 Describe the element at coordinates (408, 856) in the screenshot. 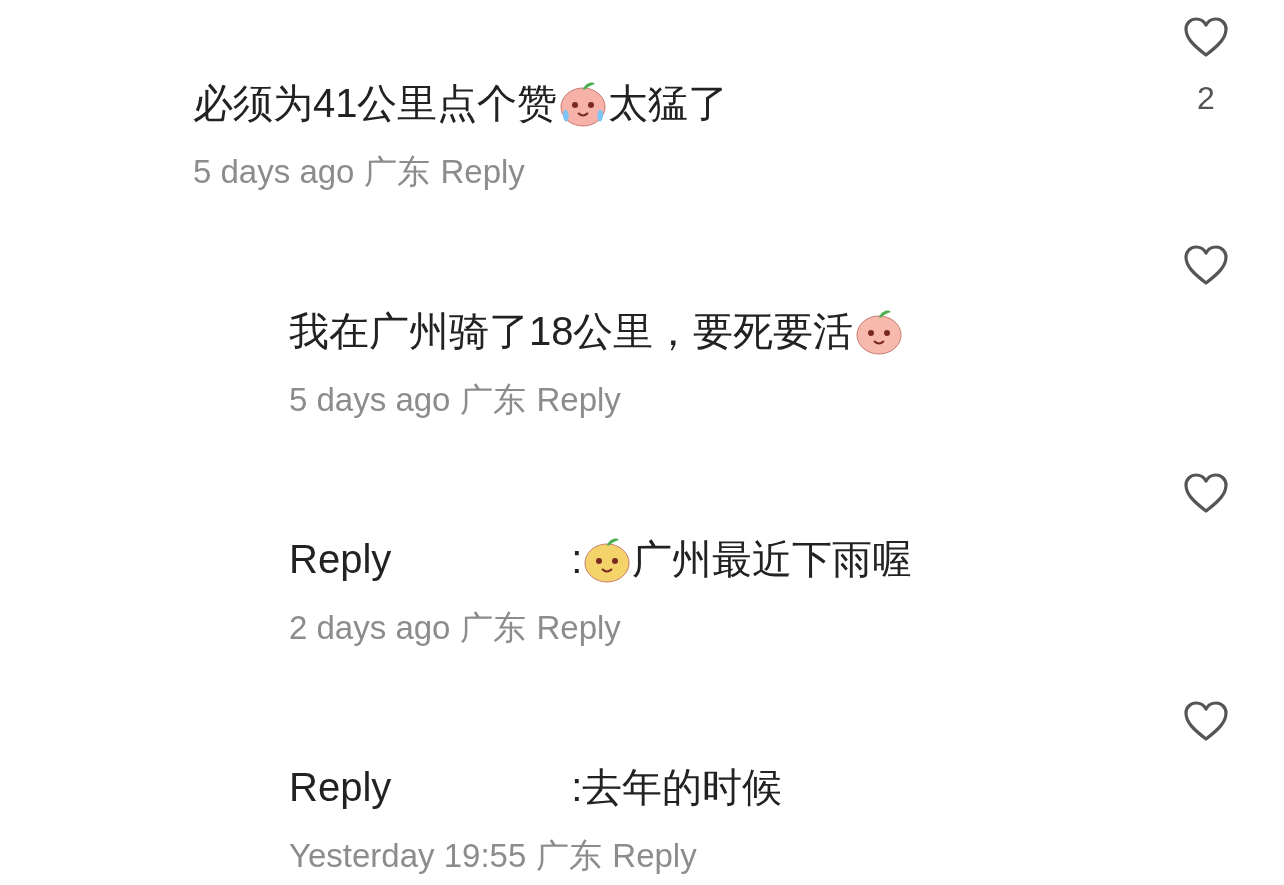

I see `timestamp: Yesterday 19:55` at that location.